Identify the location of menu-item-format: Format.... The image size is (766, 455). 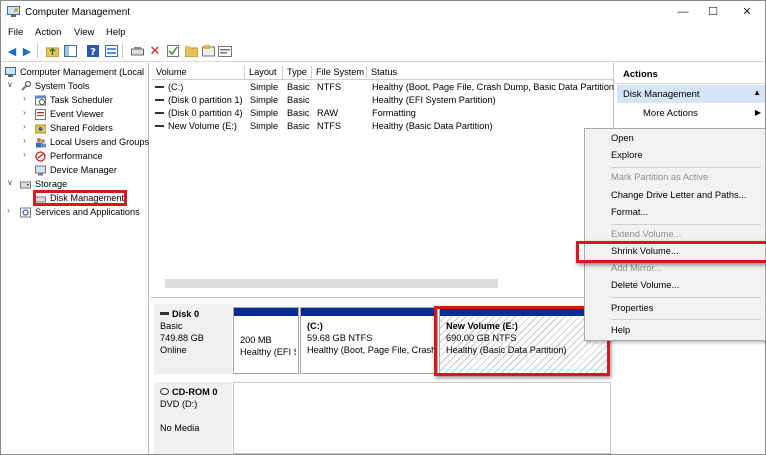
(629, 212).